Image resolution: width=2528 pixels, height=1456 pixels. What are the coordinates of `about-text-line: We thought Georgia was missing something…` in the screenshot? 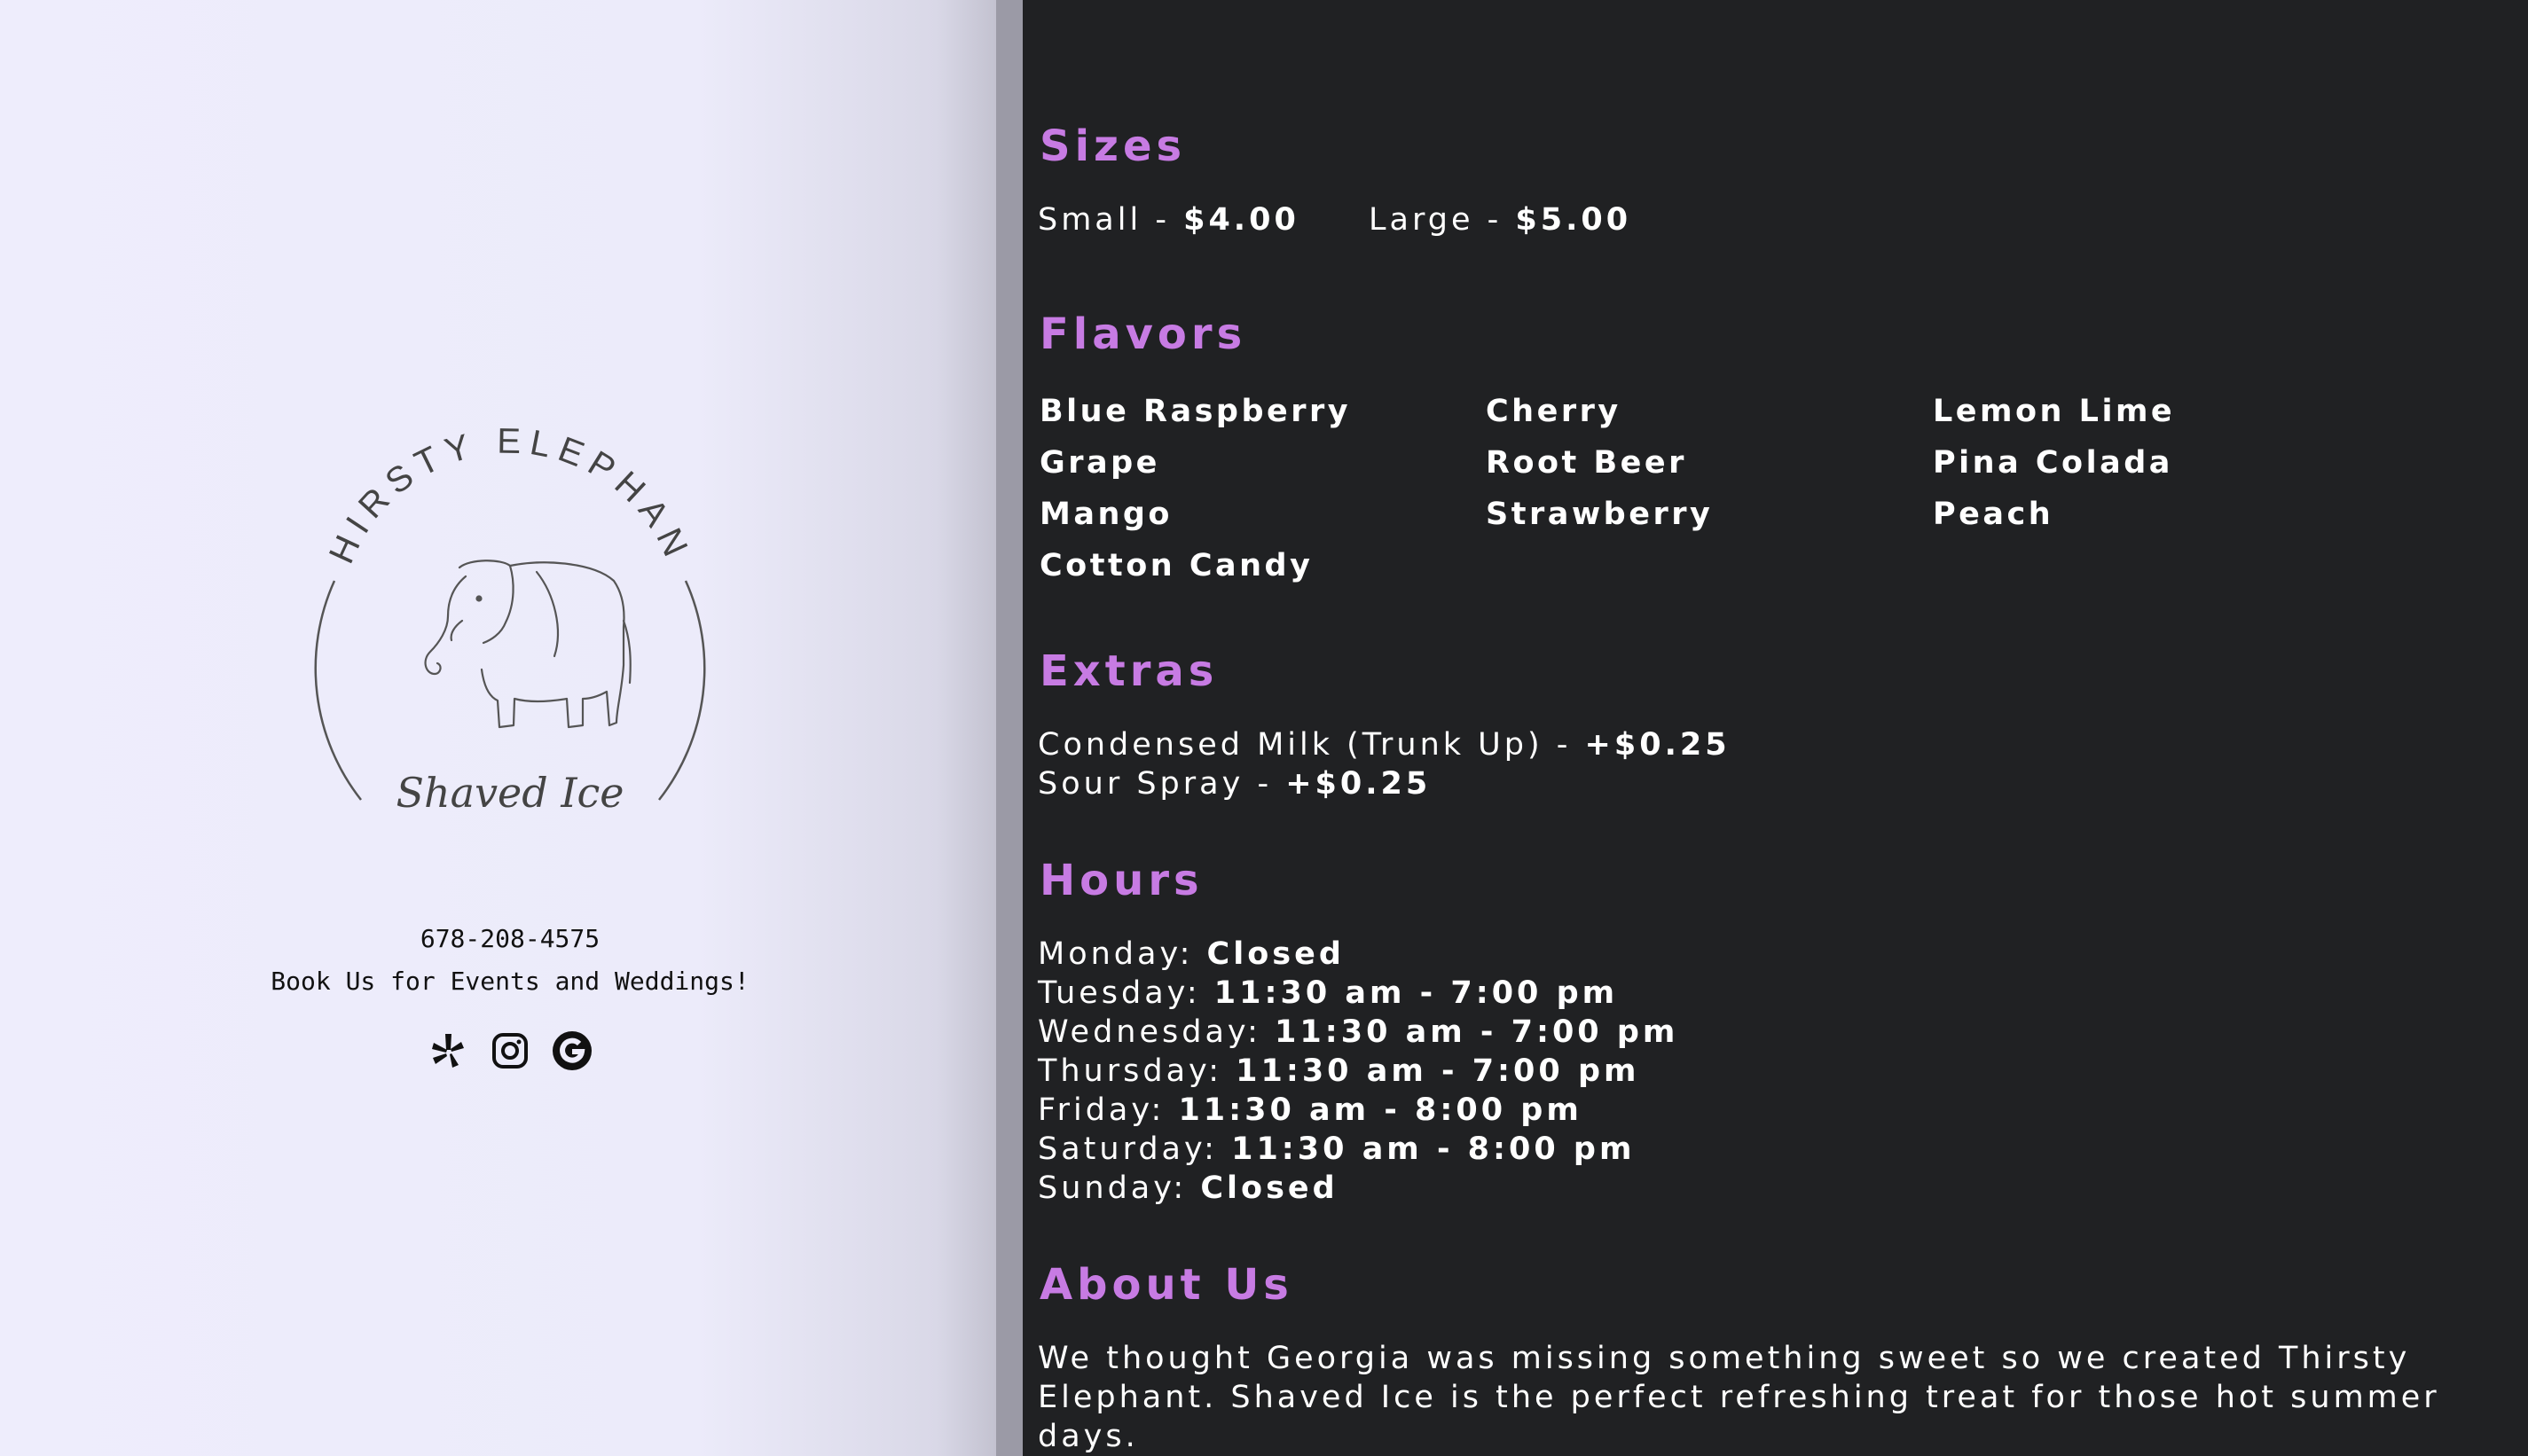 It's located at (1724, 1358).